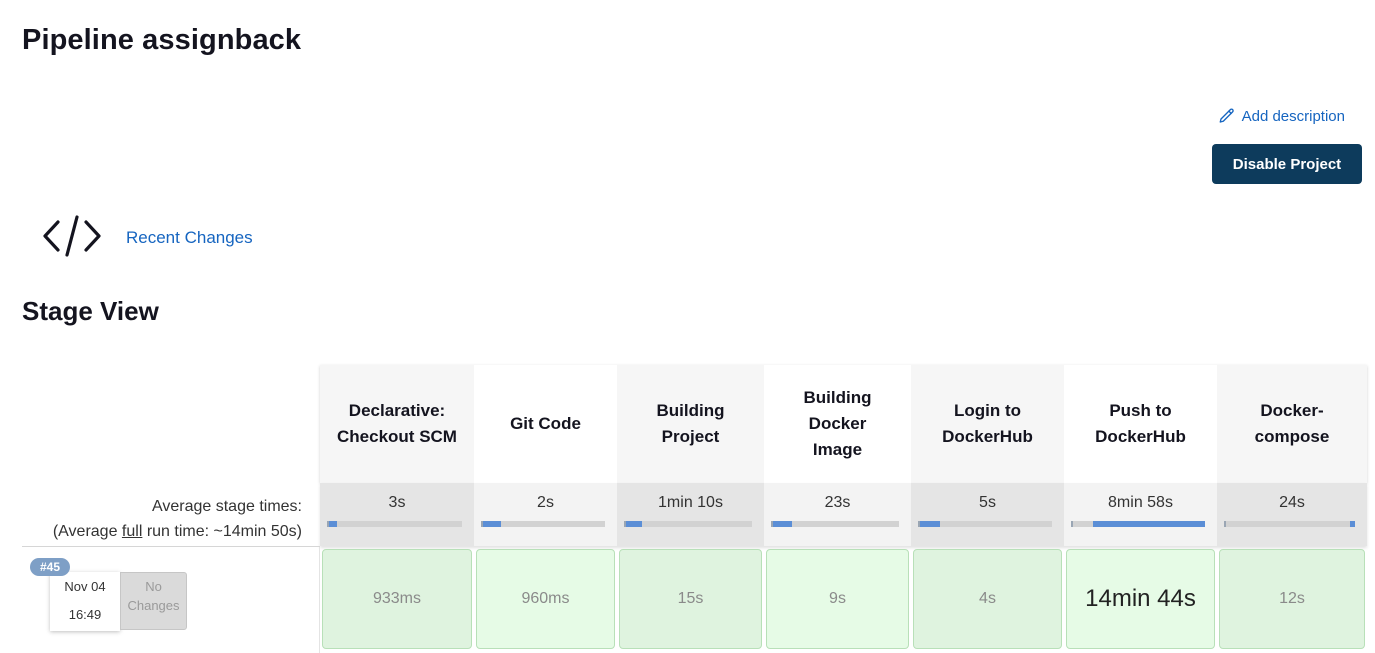 The image size is (1375, 653). I want to click on average-time: 2s, so click(545, 502).